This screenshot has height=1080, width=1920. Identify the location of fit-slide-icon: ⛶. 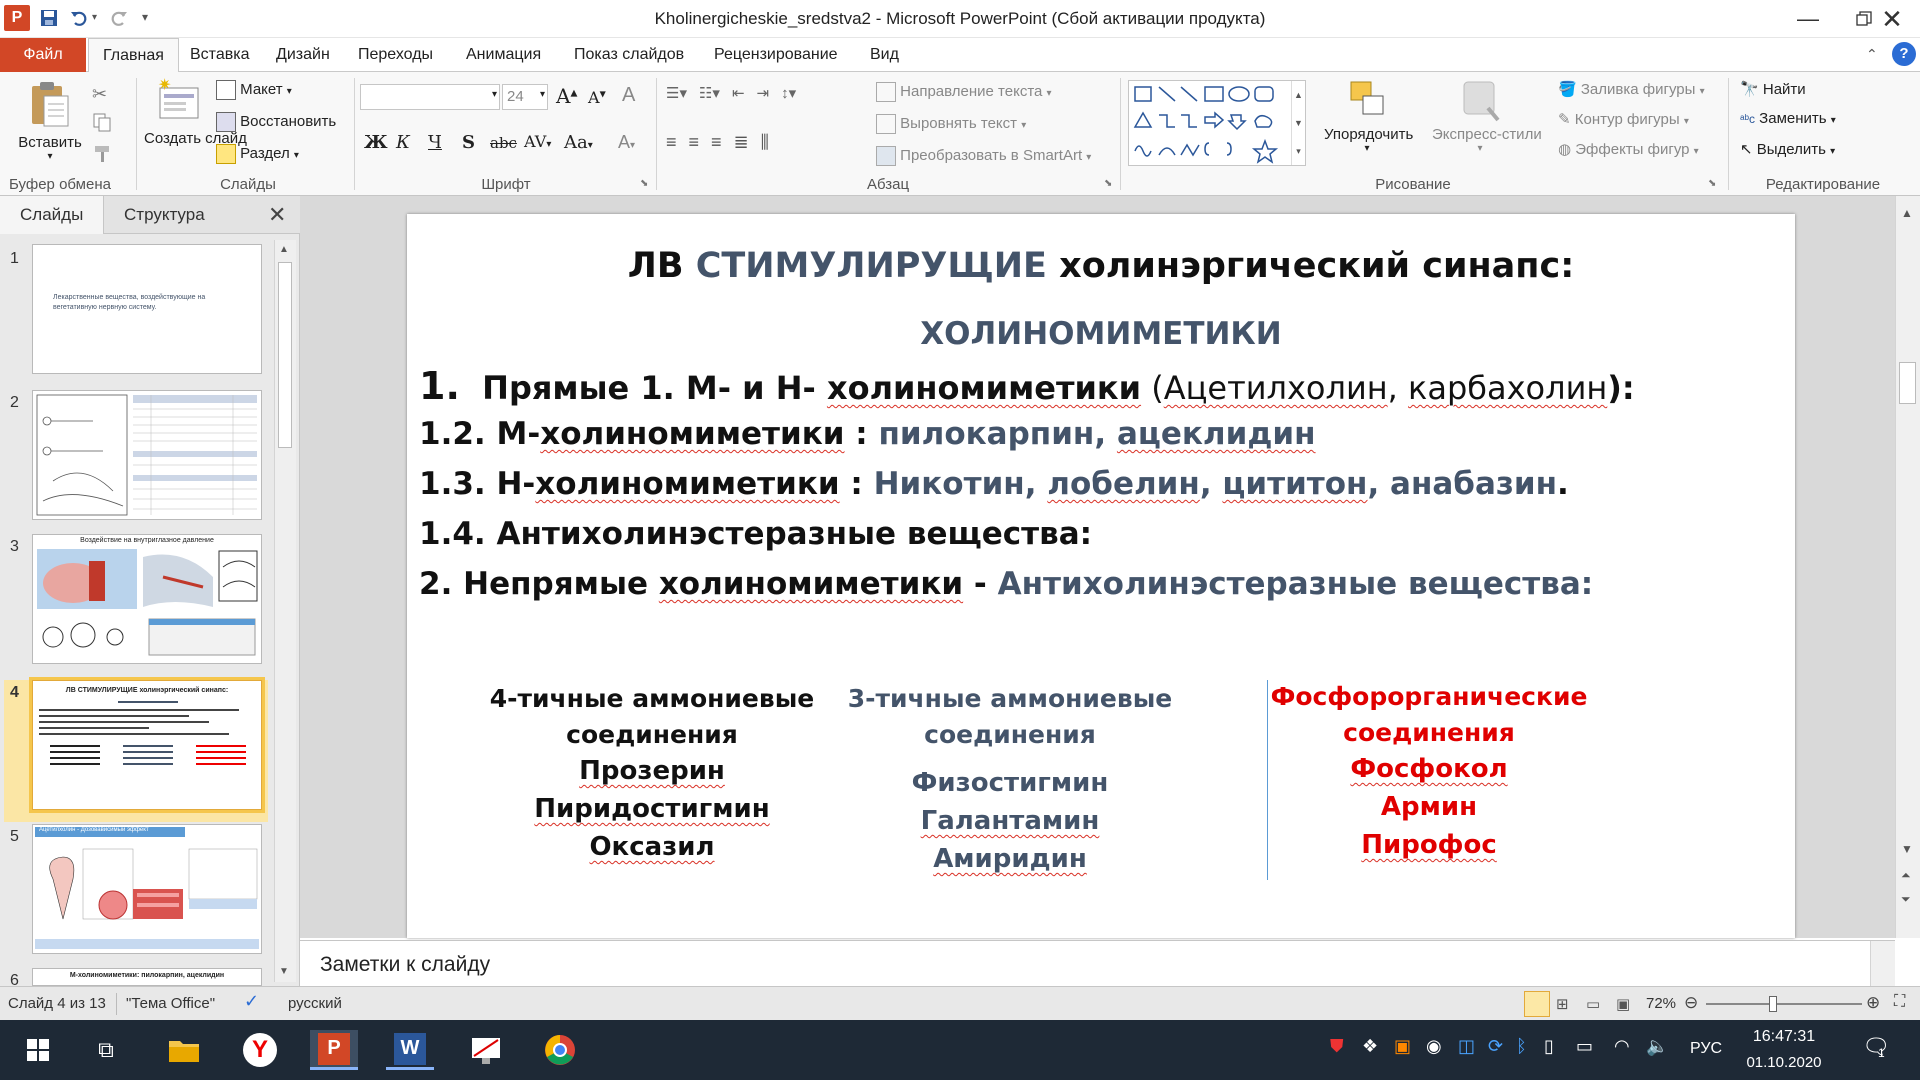
(1899, 1002).